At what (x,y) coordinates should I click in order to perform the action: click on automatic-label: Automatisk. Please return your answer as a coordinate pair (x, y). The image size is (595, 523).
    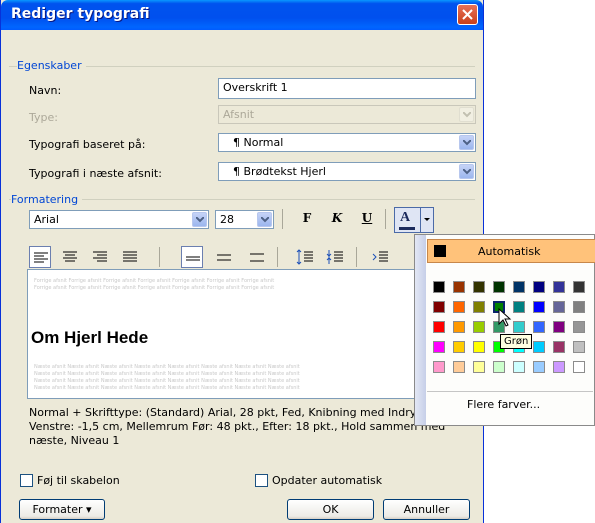
    Looking at the image, I should click on (509, 251).